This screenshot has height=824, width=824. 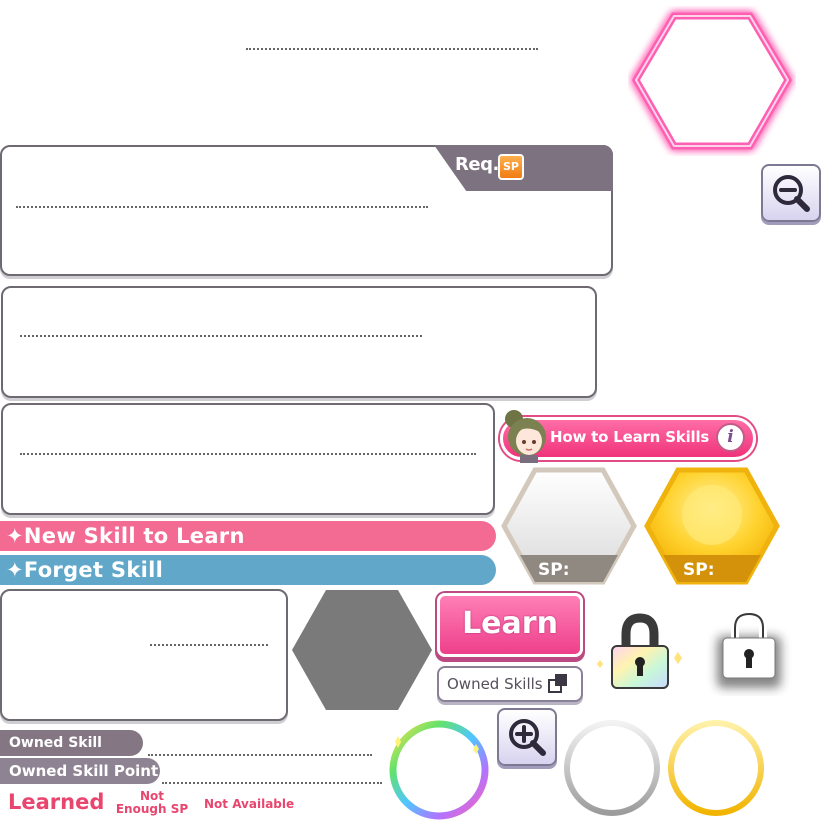 I want to click on skill-panel-small-line, so click(x=209, y=645).